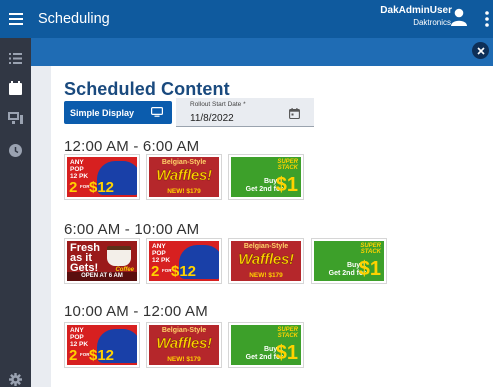 The width and height of the screenshot is (493, 387). I want to click on calendar-check-icon, so click(15, 88).